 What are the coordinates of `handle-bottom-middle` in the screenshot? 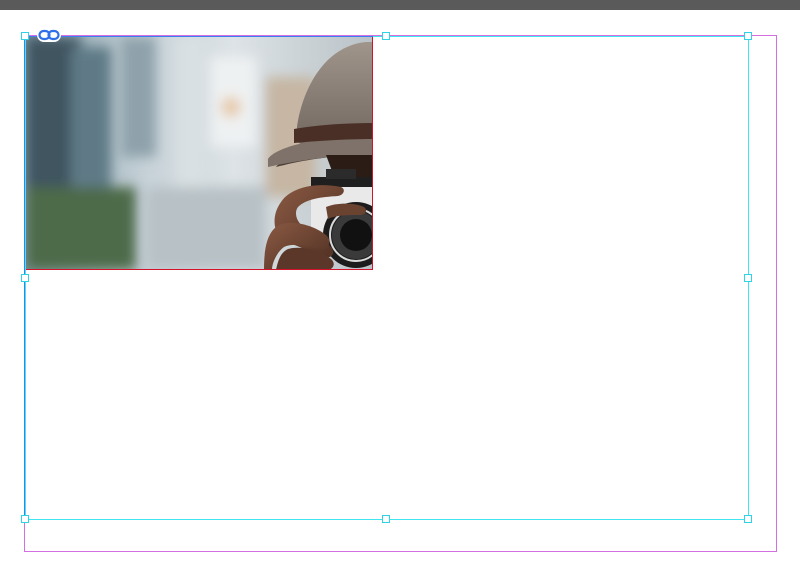 It's located at (386, 519).